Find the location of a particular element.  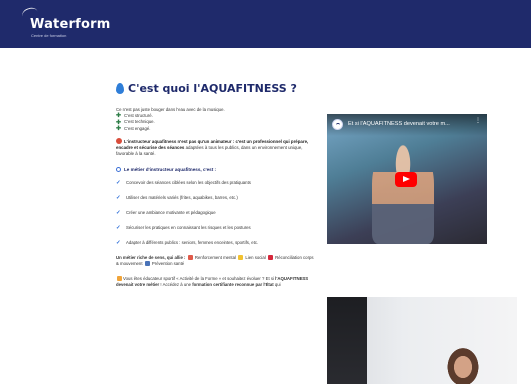

page-title-text: C'est quoi l'AQUAFITNESS ? is located at coordinates (212, 88).